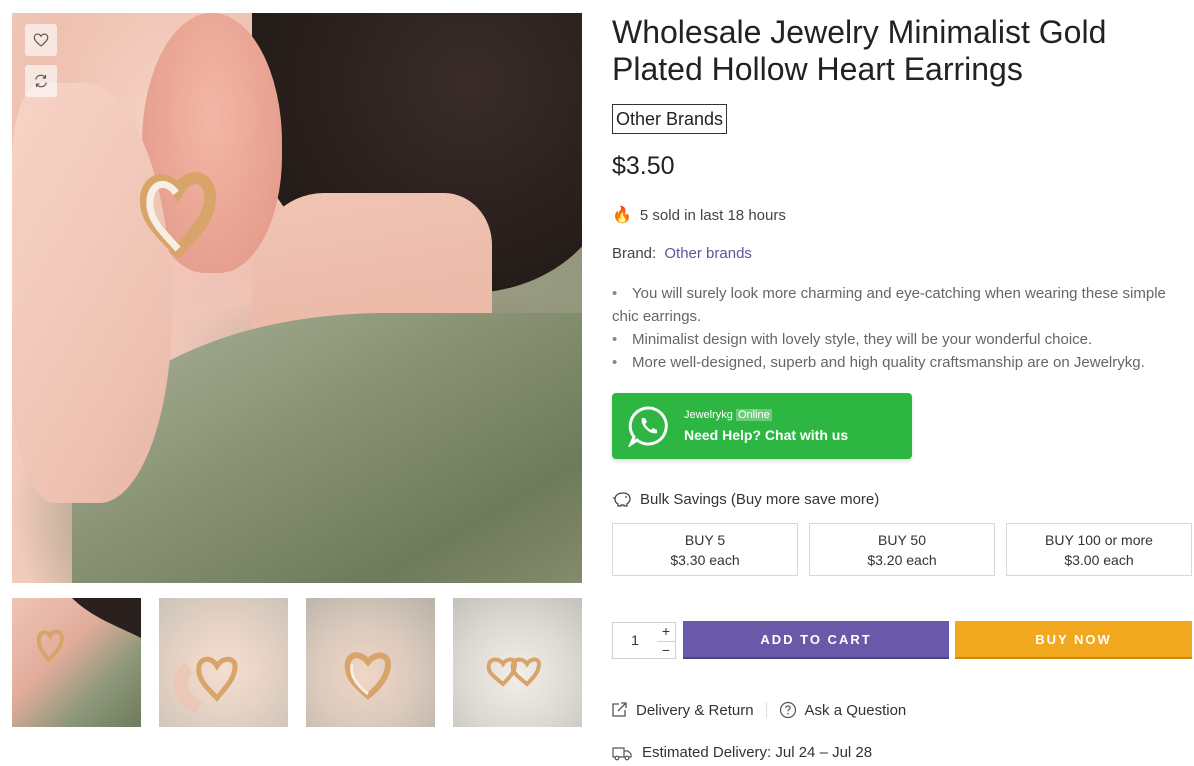 This screenshot has height=766, width=1194. Describe the element at coordinates (1099, 540) in the screenshot. I see `tier-quantity: BUY 100 or more` at that location.